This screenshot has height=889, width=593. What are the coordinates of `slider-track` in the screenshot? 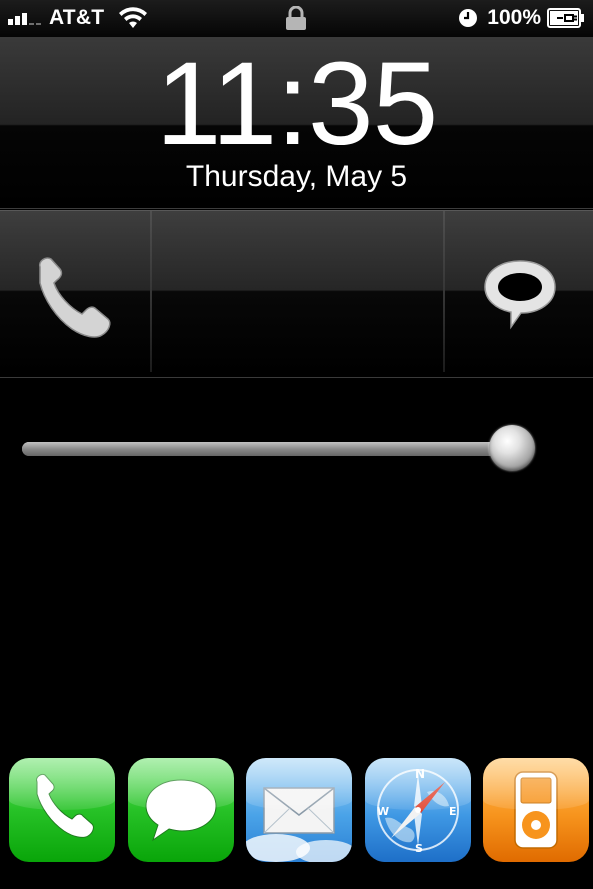 It's located at (267, 449).